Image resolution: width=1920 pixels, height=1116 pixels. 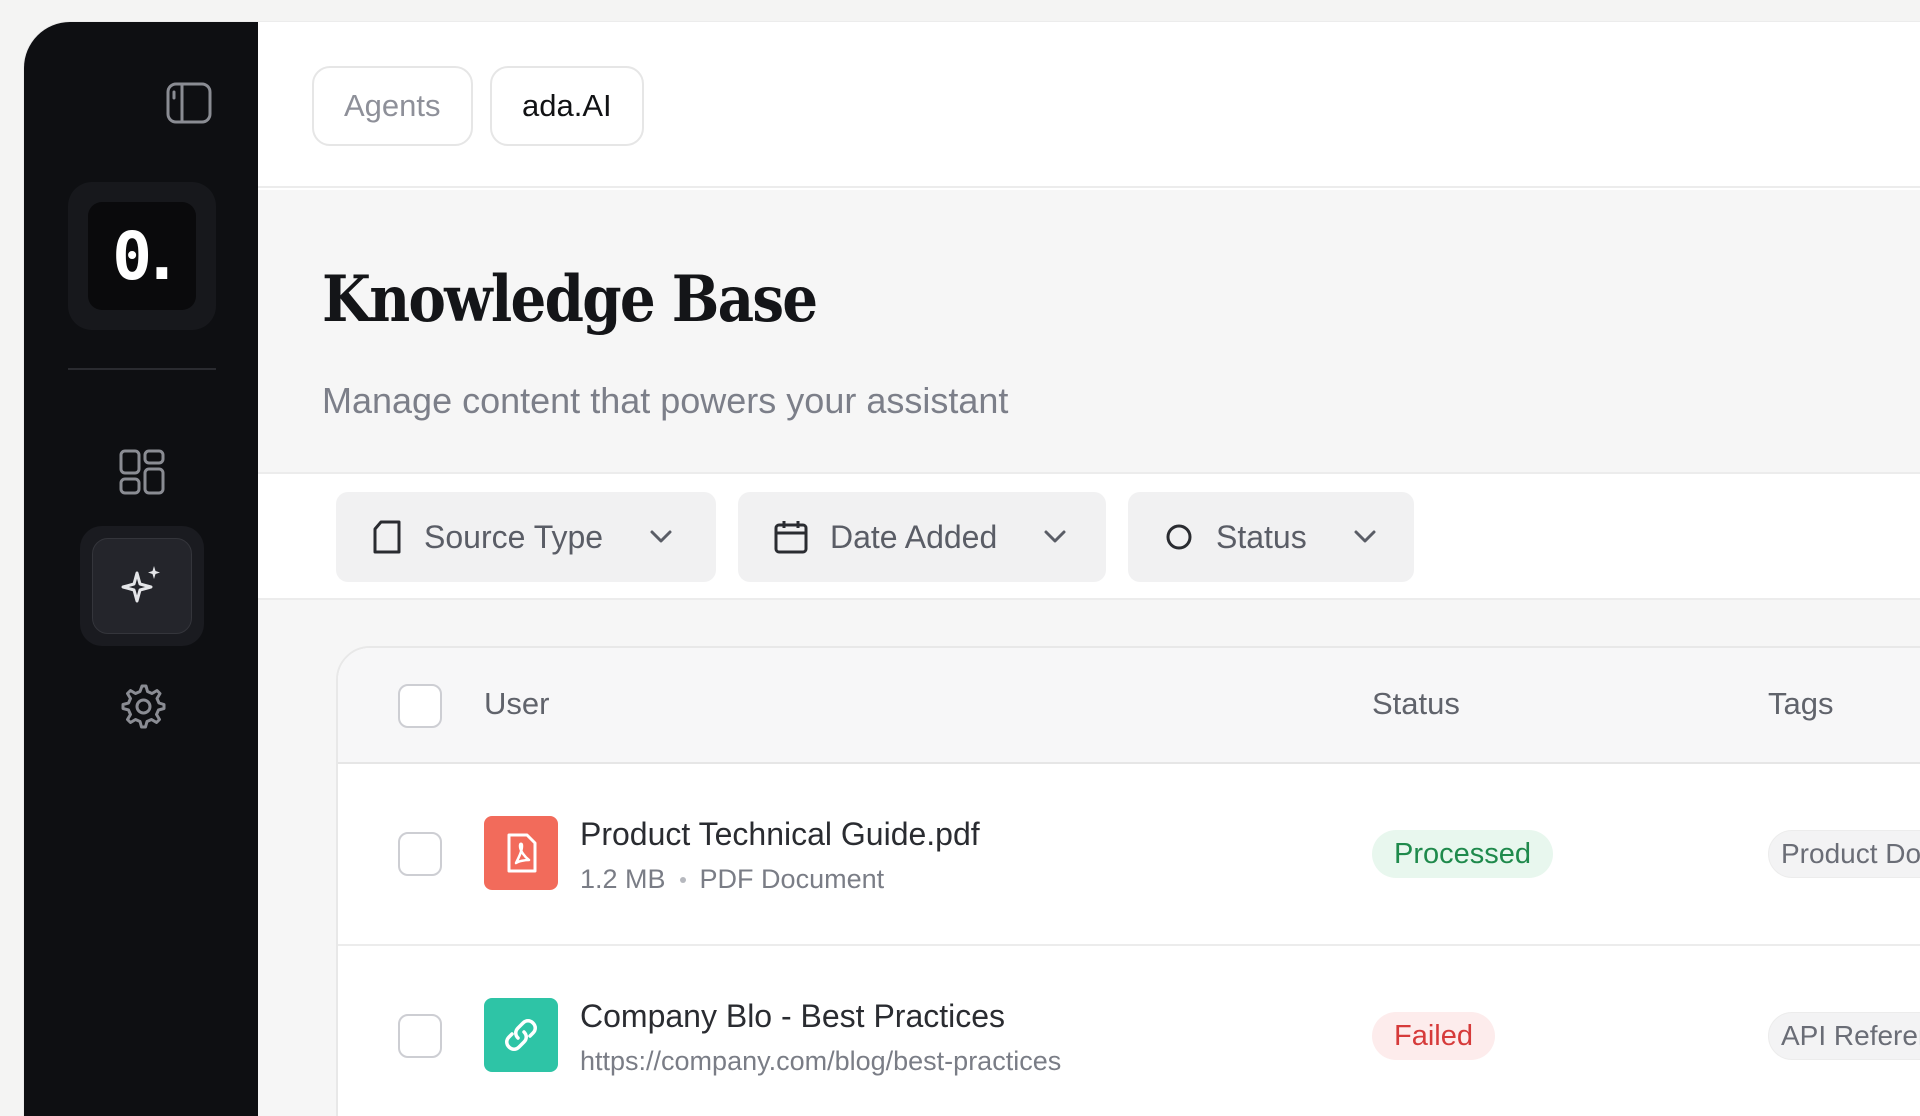 I want to click on status-badge-failed: Failed, so click(x=1433, y=1036).